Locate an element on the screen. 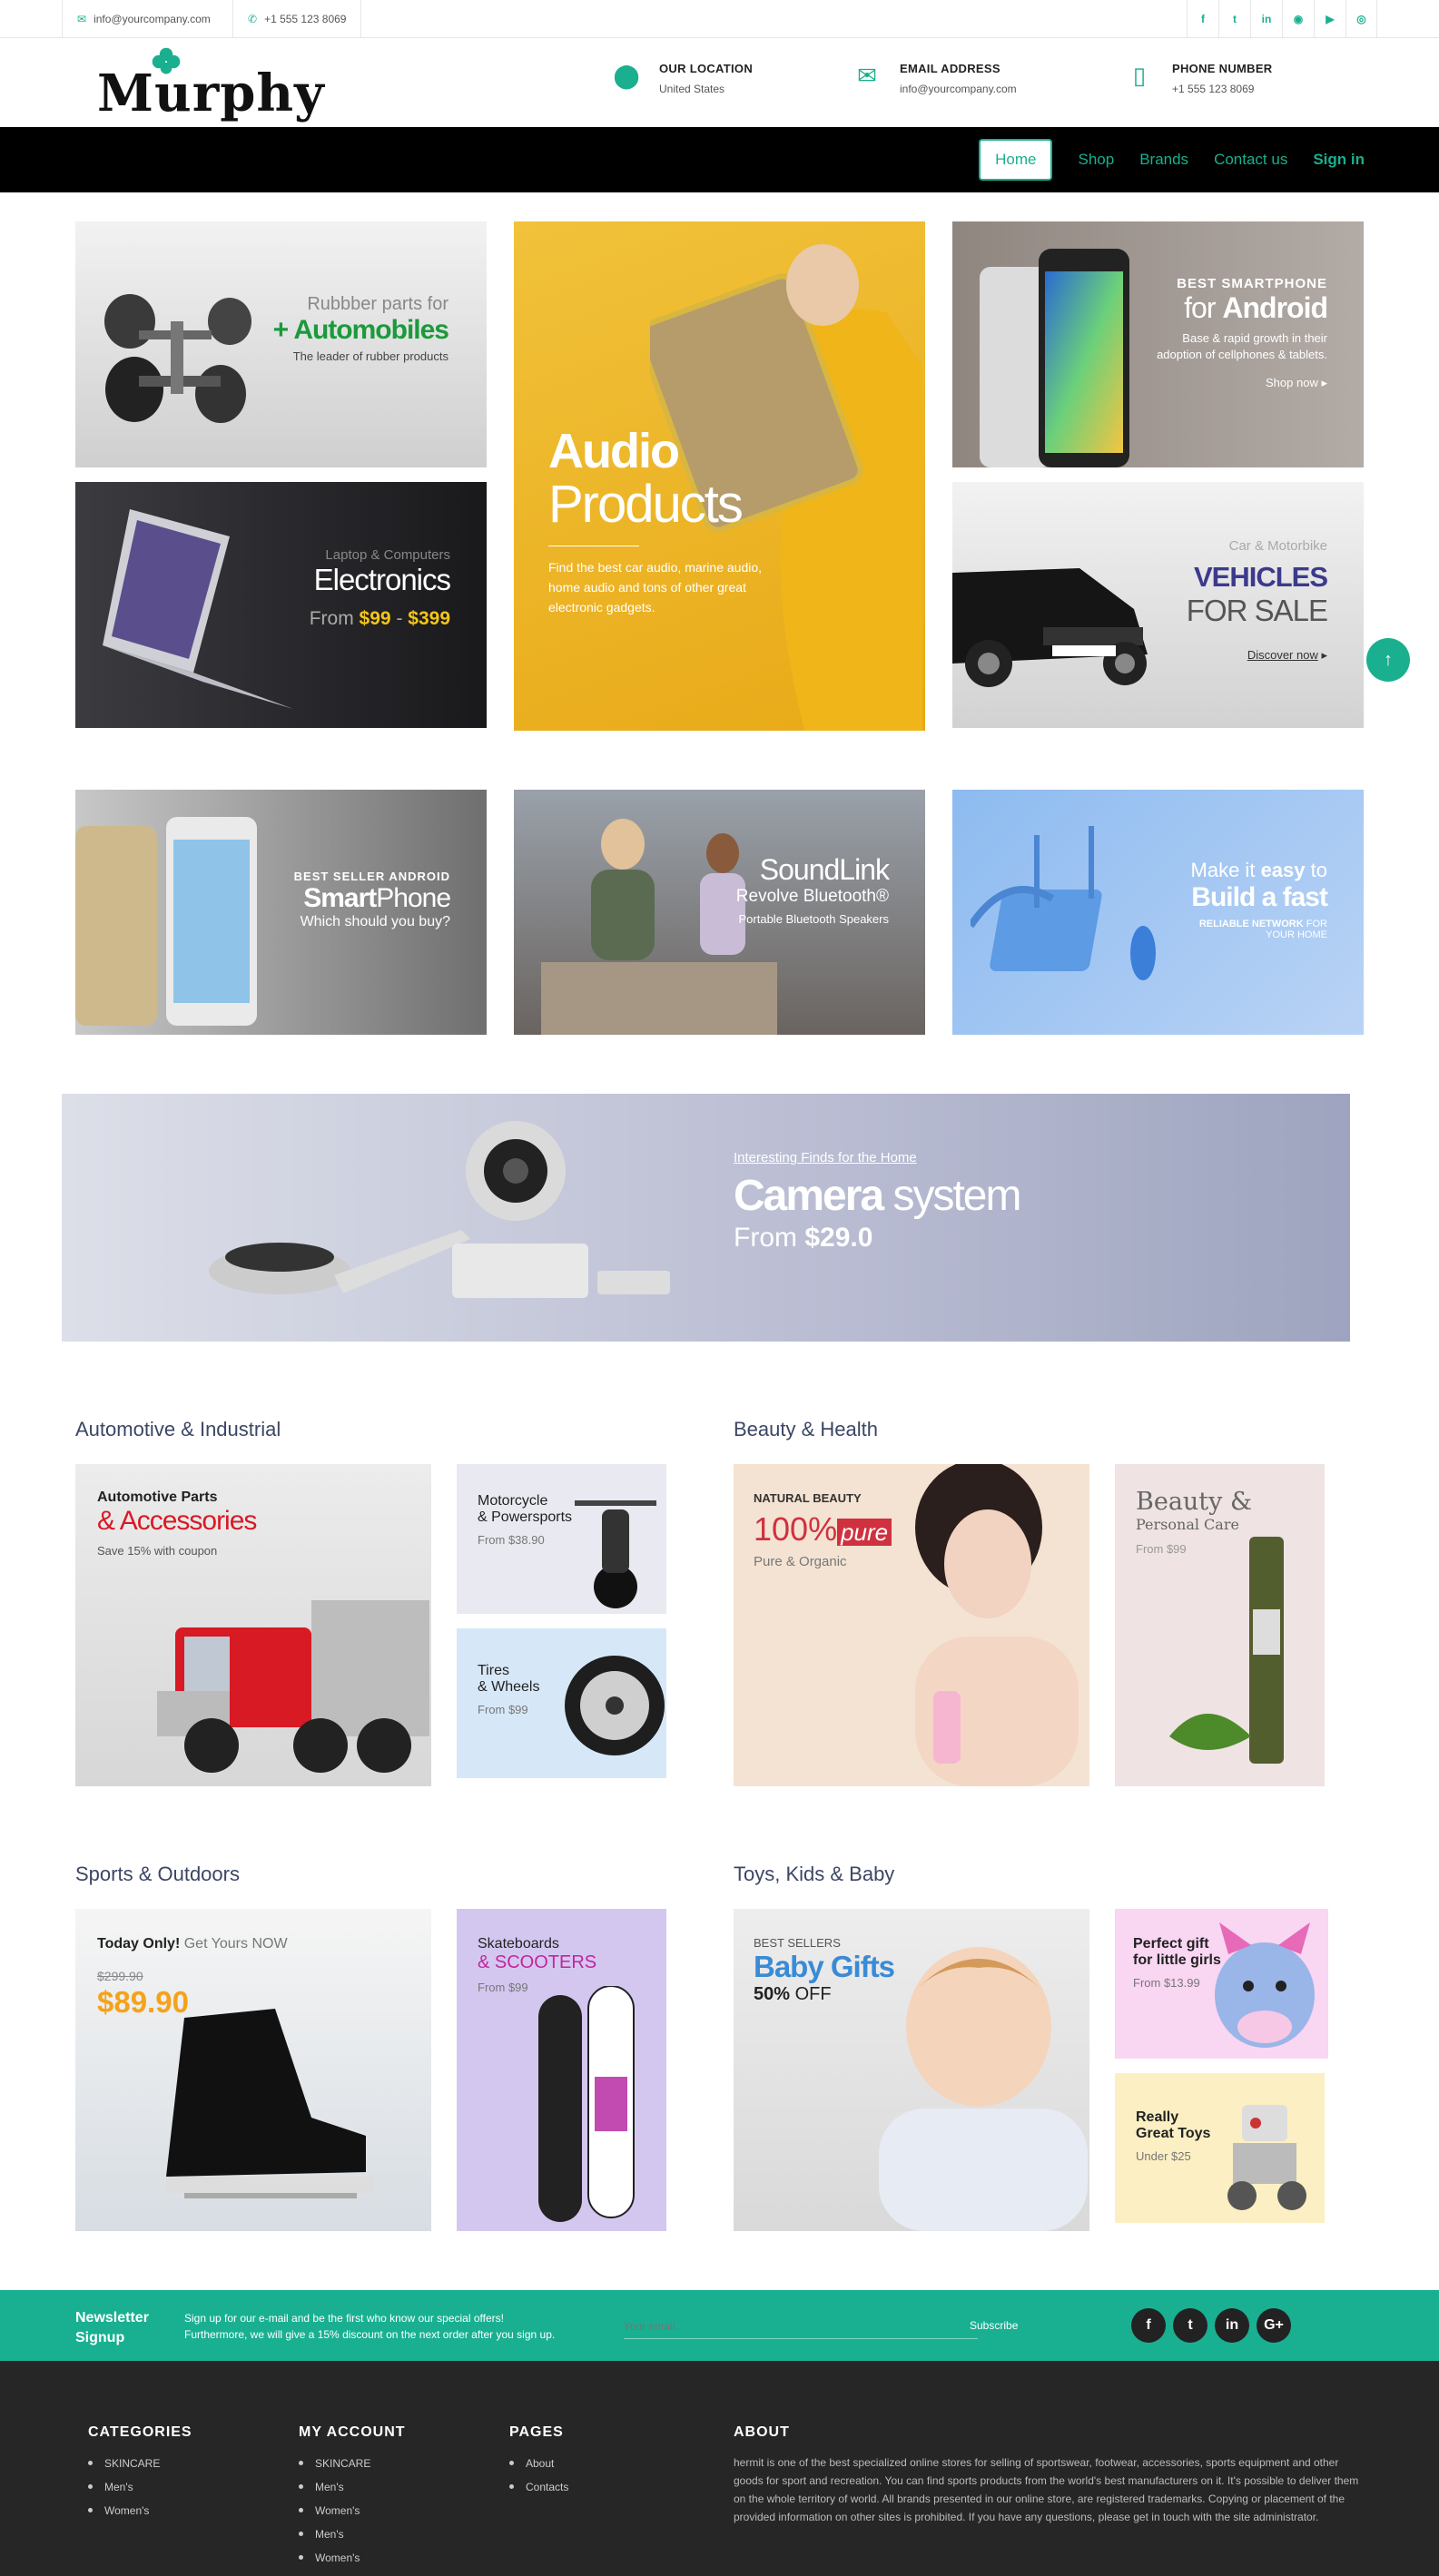 This screenshot has width=1439, height=2576. moto-line2: & Powersports is located at coordinates (525, 1517).